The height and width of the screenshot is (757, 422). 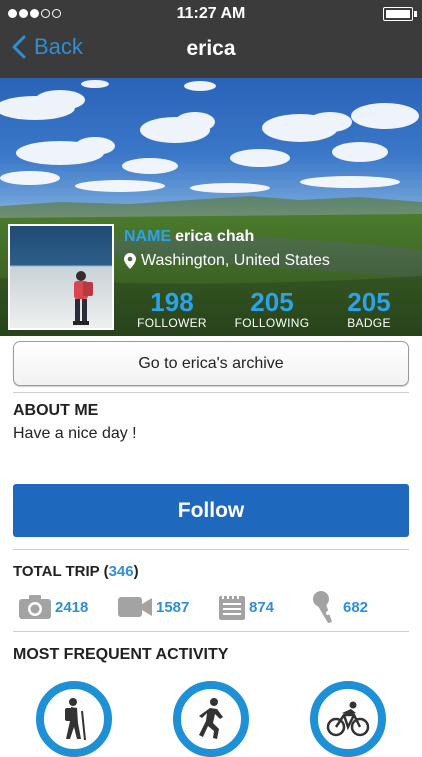 I want to click on total-trip-count: 346, so click(x=121, y=571).